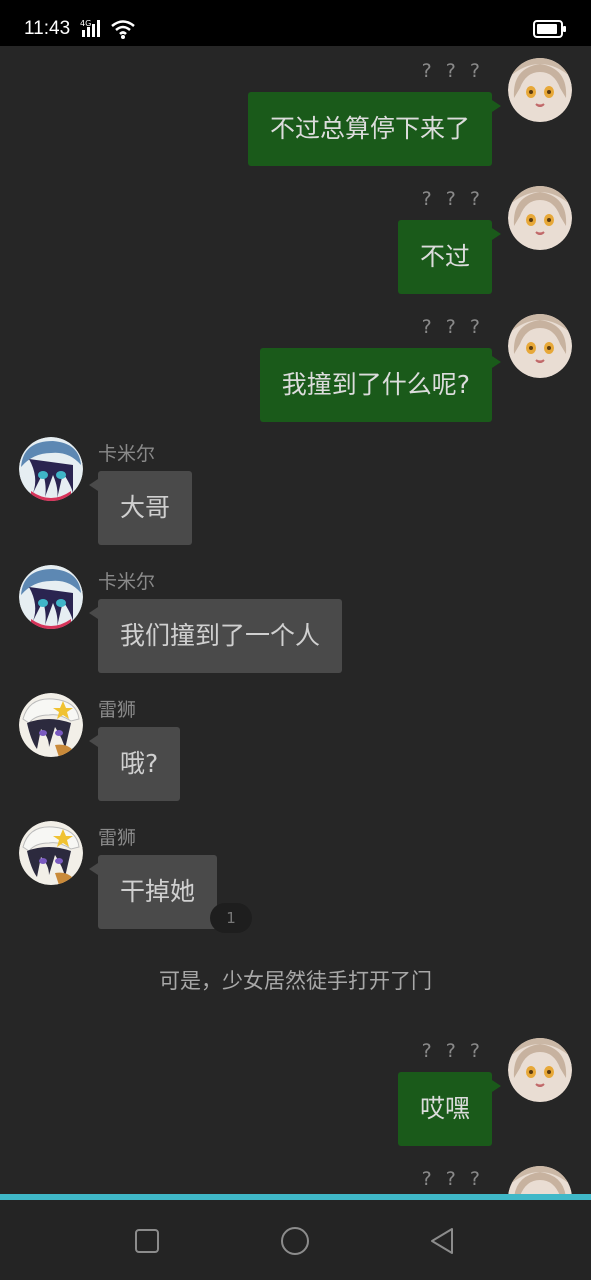 This screenshot has width=591, height=1280. Describe the element at coordinates (443, 1241) in the screenshot. I see `back-triangle-icon` at that location.